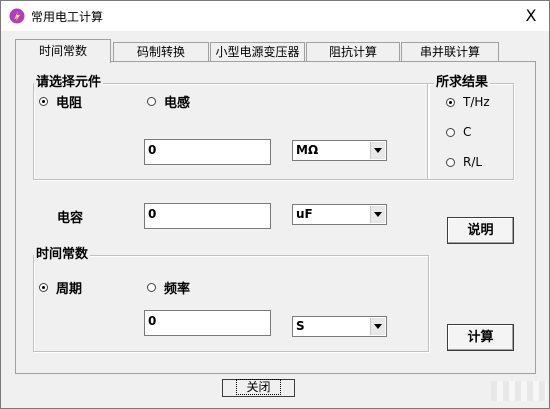  Describe the element at coordinates (476, 102) in the screenshot. I see `radio-result-label: T/Hz` at that location.